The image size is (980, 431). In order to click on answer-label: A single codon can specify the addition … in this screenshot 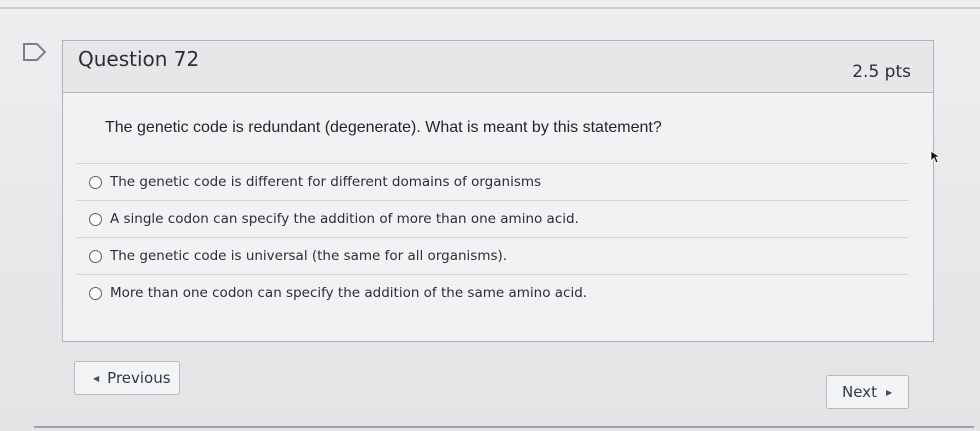, I will do `click(344, 219)`.